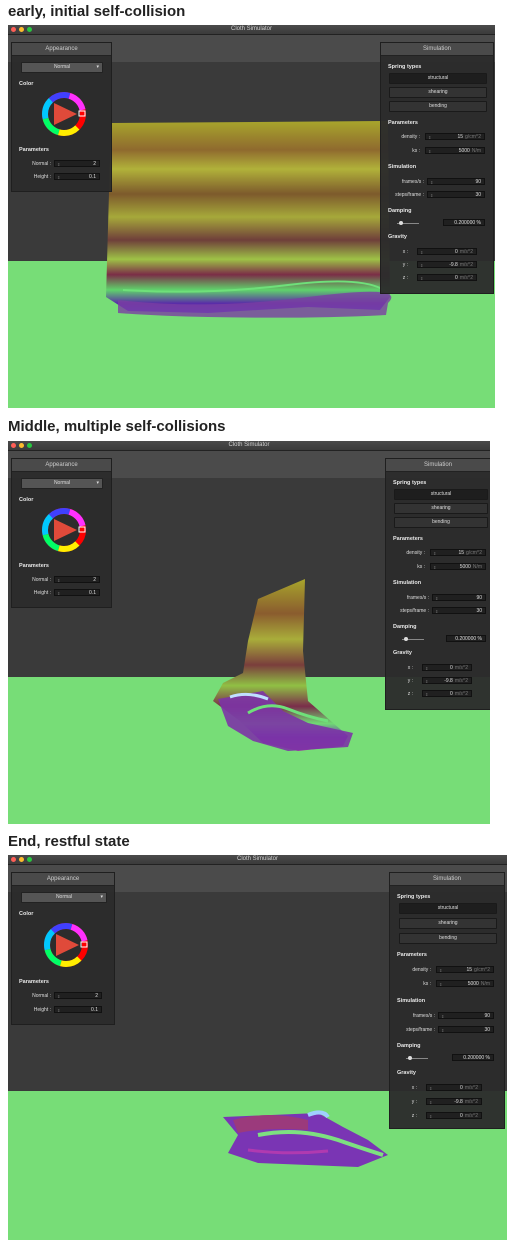 The height and width of the screenshot is (1244, 510). I want to click on color-section-label: Color, so click(26, 84).